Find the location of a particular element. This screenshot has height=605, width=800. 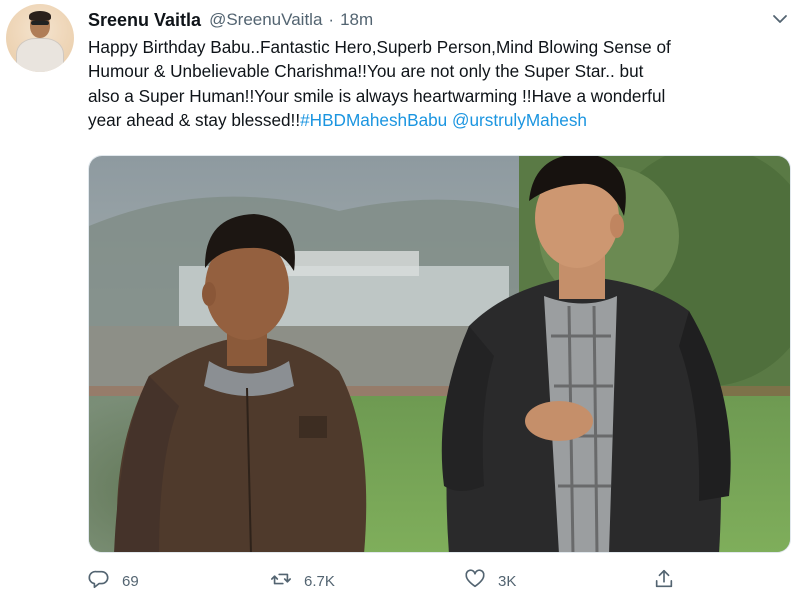

retweet-count: 6.7K is located at coordinates (319, 581).